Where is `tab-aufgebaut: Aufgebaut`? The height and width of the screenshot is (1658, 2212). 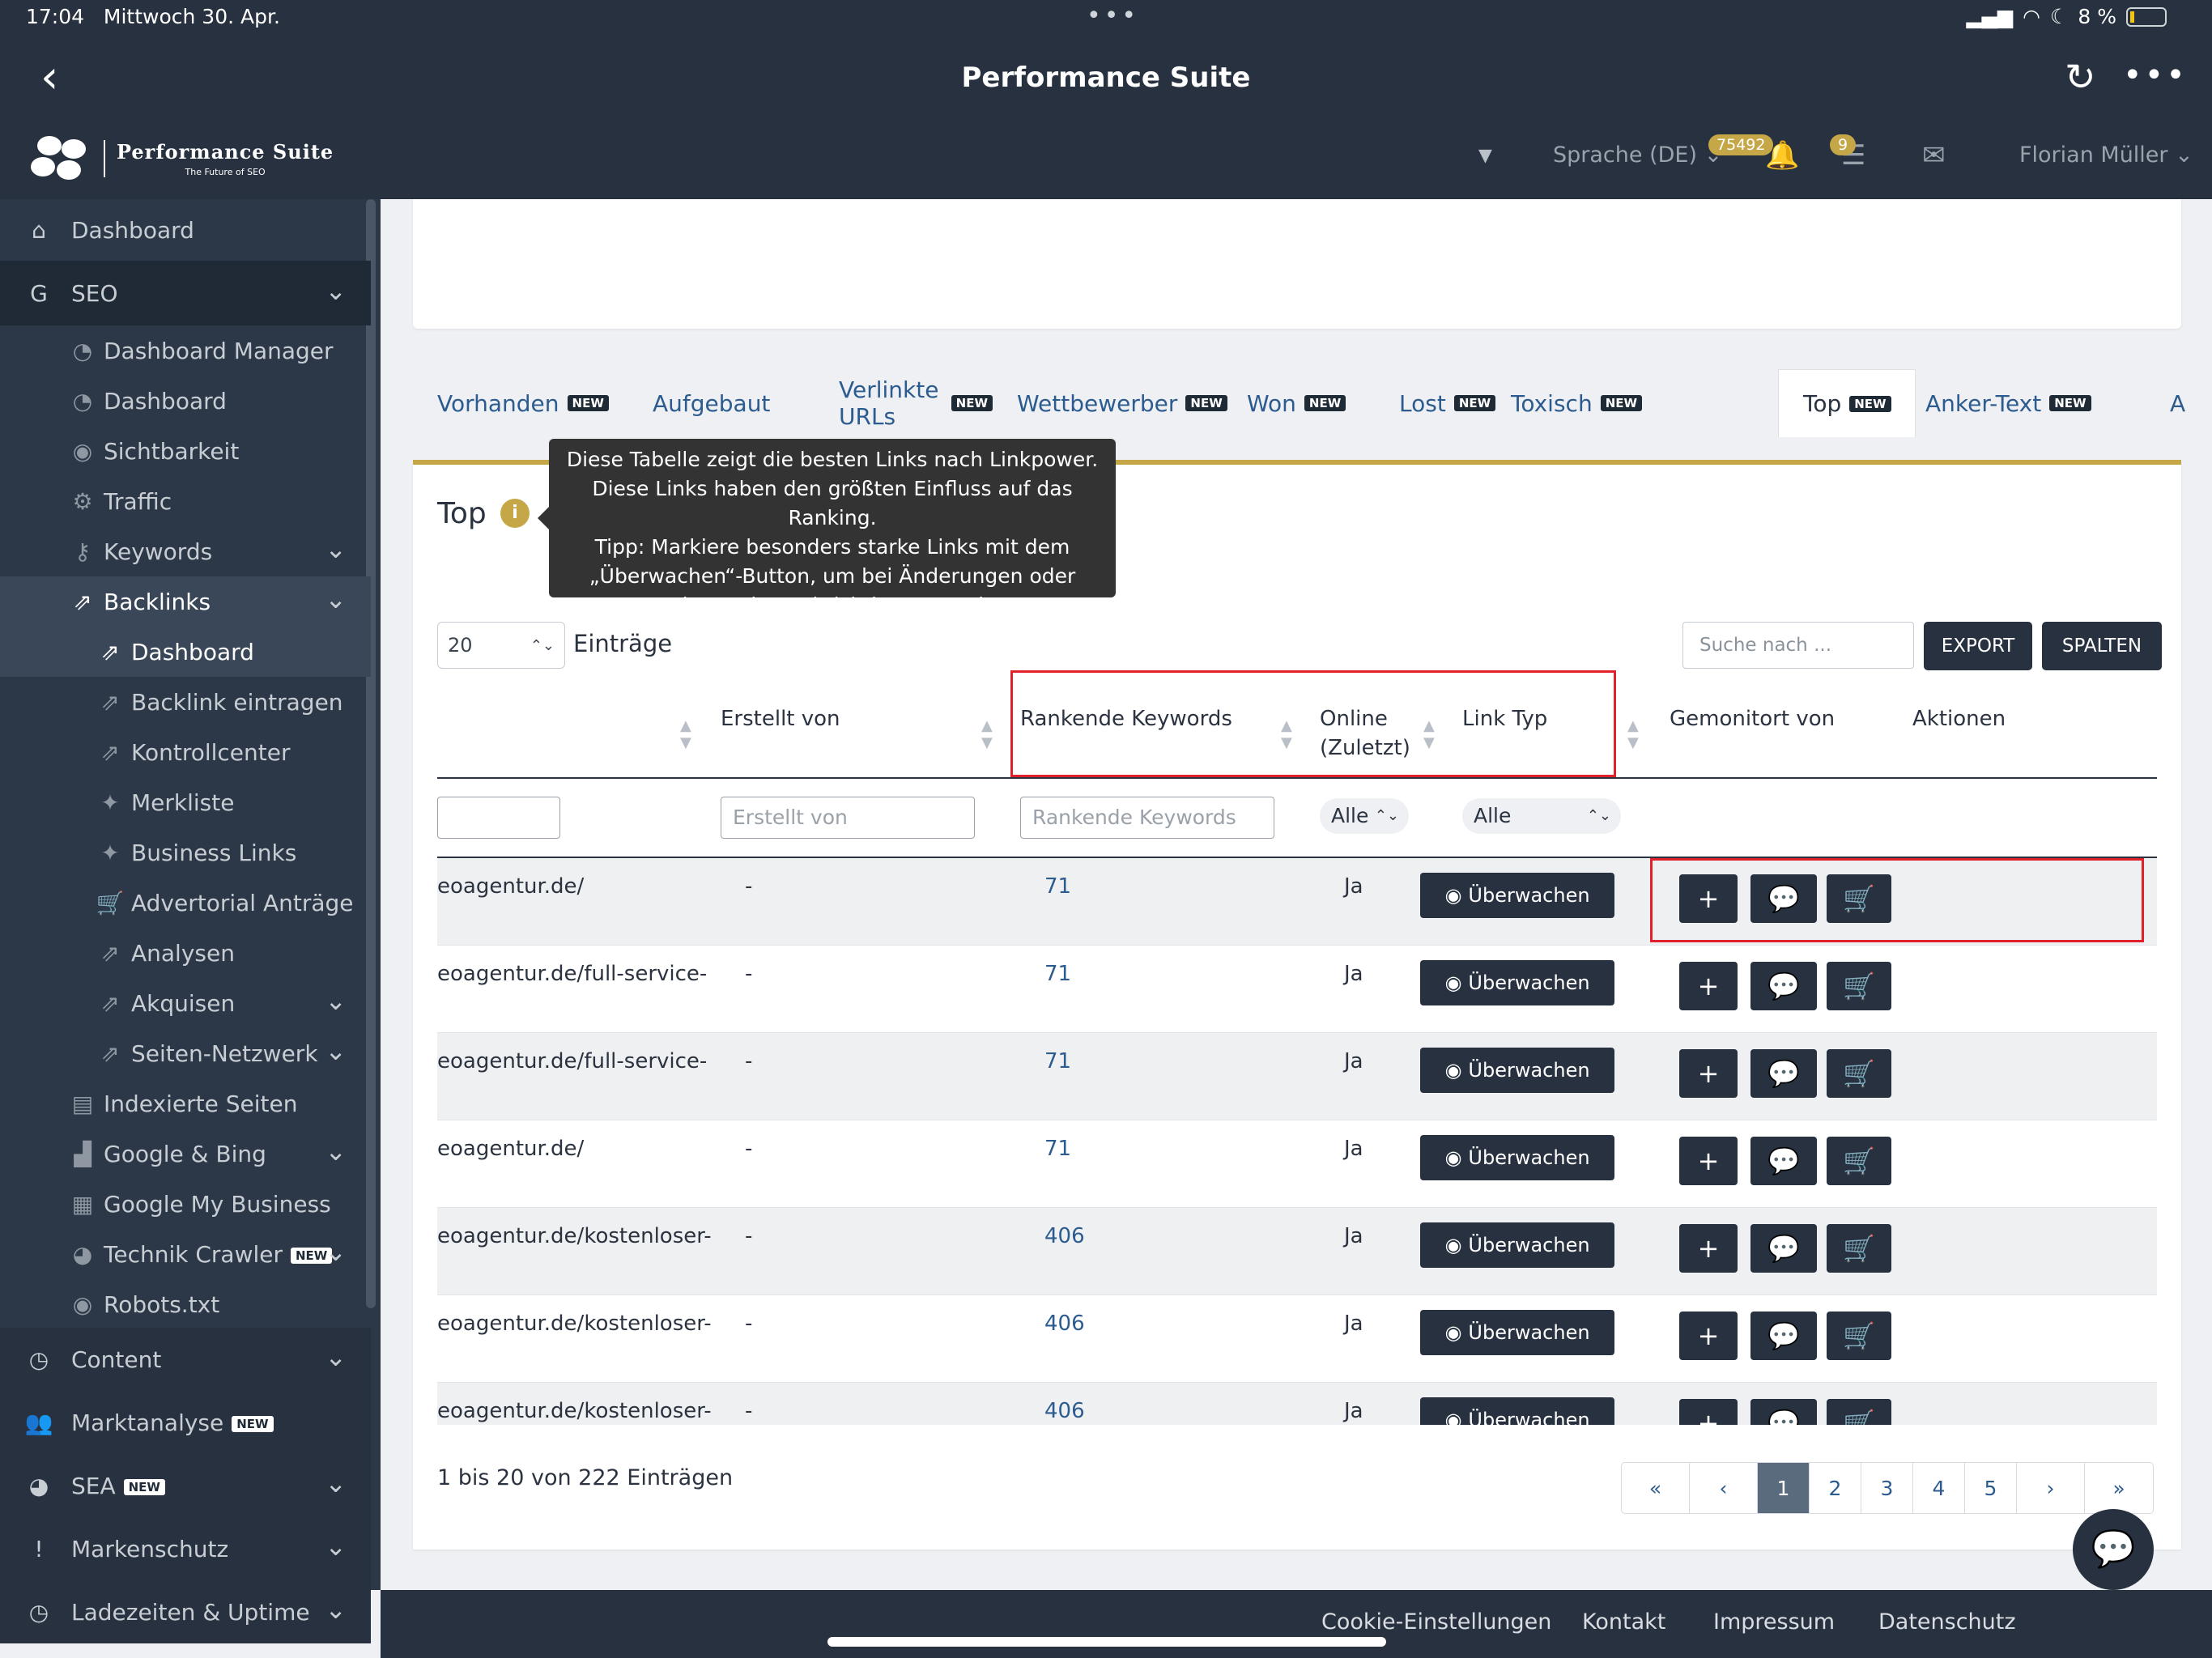 tab-aufgebaut: Aufgebaut is located at coordinates (722, 403).